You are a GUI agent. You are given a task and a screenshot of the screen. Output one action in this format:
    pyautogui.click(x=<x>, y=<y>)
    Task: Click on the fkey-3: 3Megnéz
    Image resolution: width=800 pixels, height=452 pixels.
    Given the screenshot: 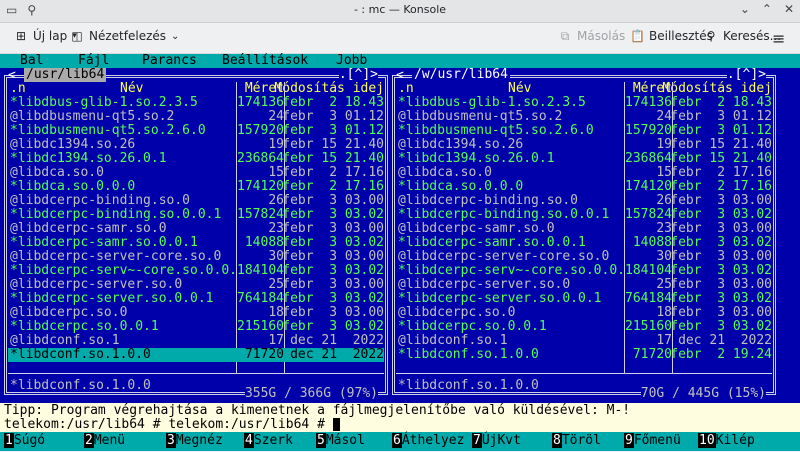 What is the action you would take?
    pyautogui.click(x=194, y=440)
    